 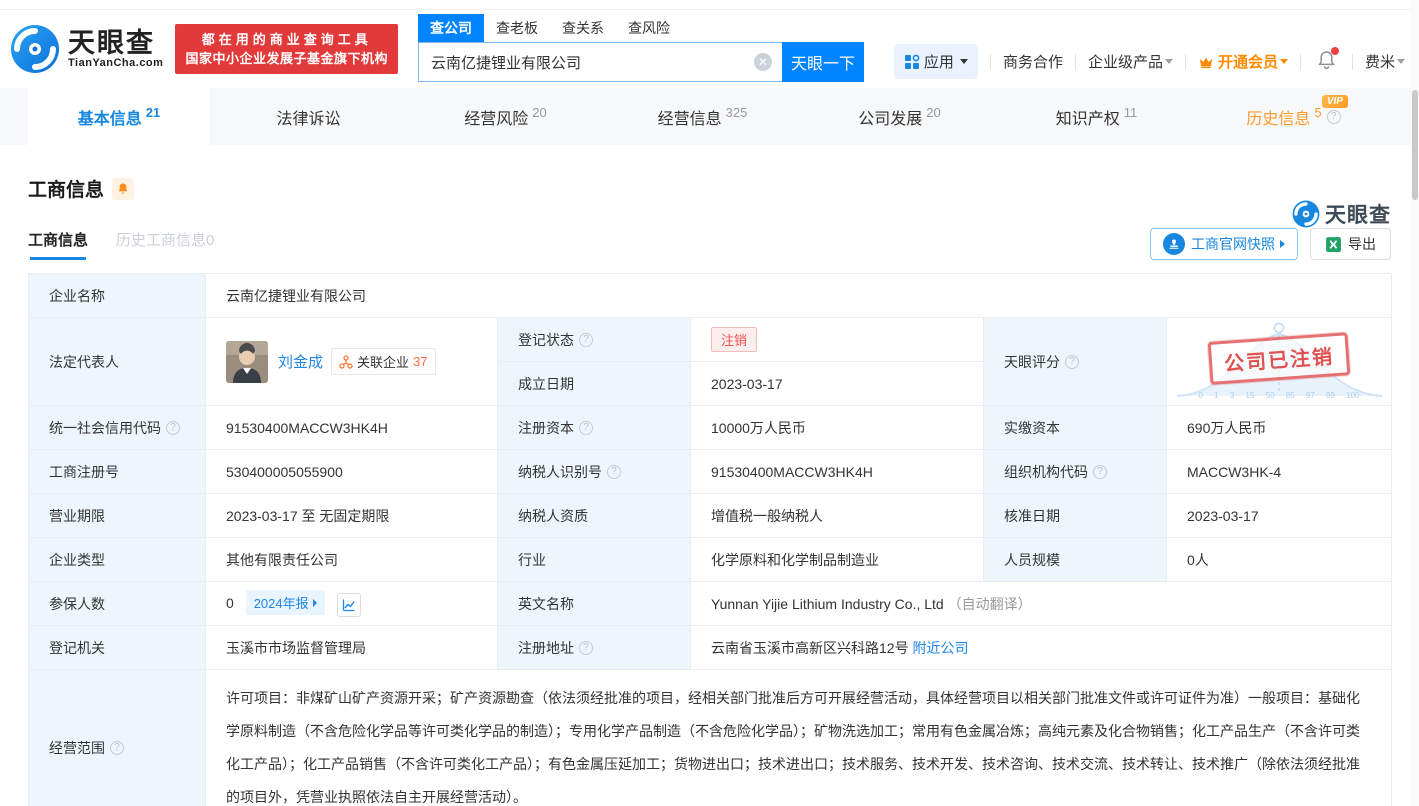 I want to click on reg-status-label: 登记状态?, so click(x=594, y=339).